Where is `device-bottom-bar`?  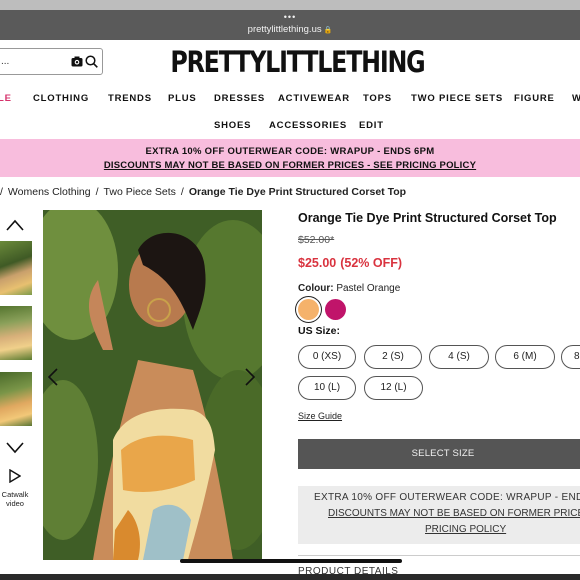 device-bottom-bar is located at coordinates (290, 577).